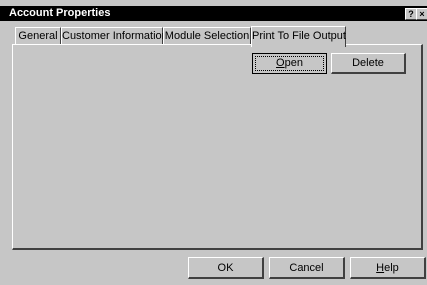  What do you see at coordinates (391, 268) in the screenshot?
I see `help-label: elp` at bounding box center [391, 268].